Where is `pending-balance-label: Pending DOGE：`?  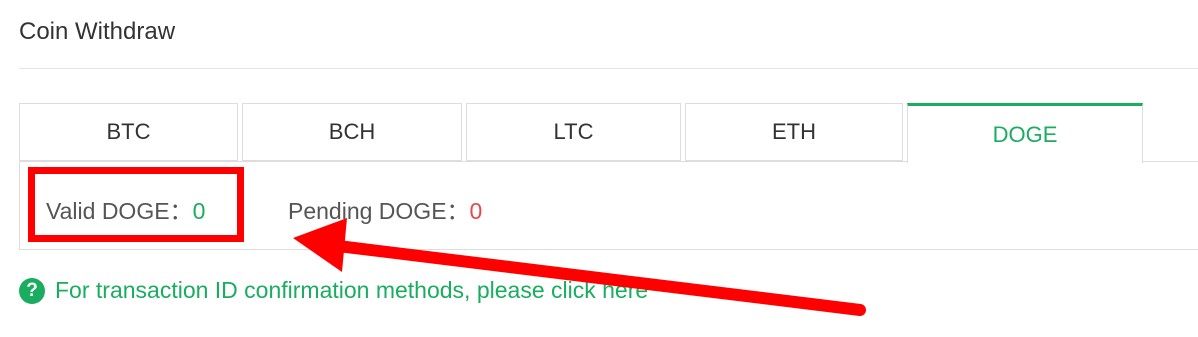 pending-balance-label: Pending DOGE： is located at coordinates (379, 211).